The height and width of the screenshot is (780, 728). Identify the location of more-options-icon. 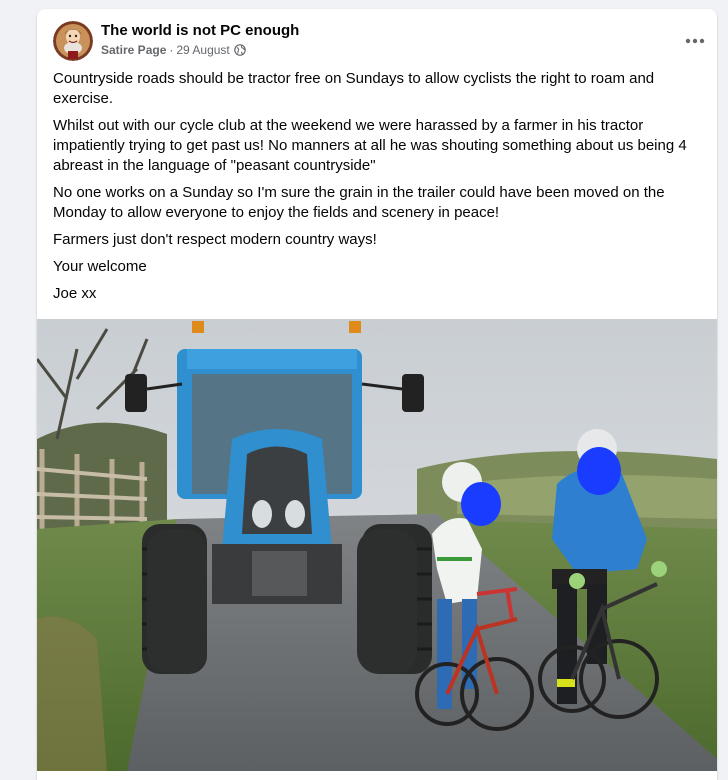
(695, 41).